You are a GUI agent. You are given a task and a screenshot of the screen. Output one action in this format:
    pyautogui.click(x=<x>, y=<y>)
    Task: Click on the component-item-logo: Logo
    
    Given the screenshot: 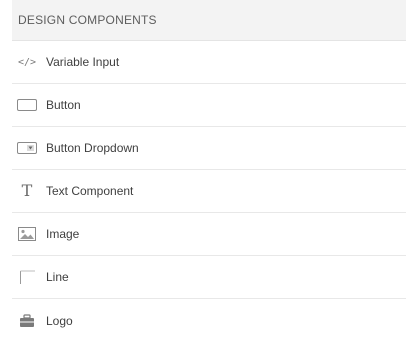 What is the action you would take?
    pyautogui.click(x=209, y=320)
    